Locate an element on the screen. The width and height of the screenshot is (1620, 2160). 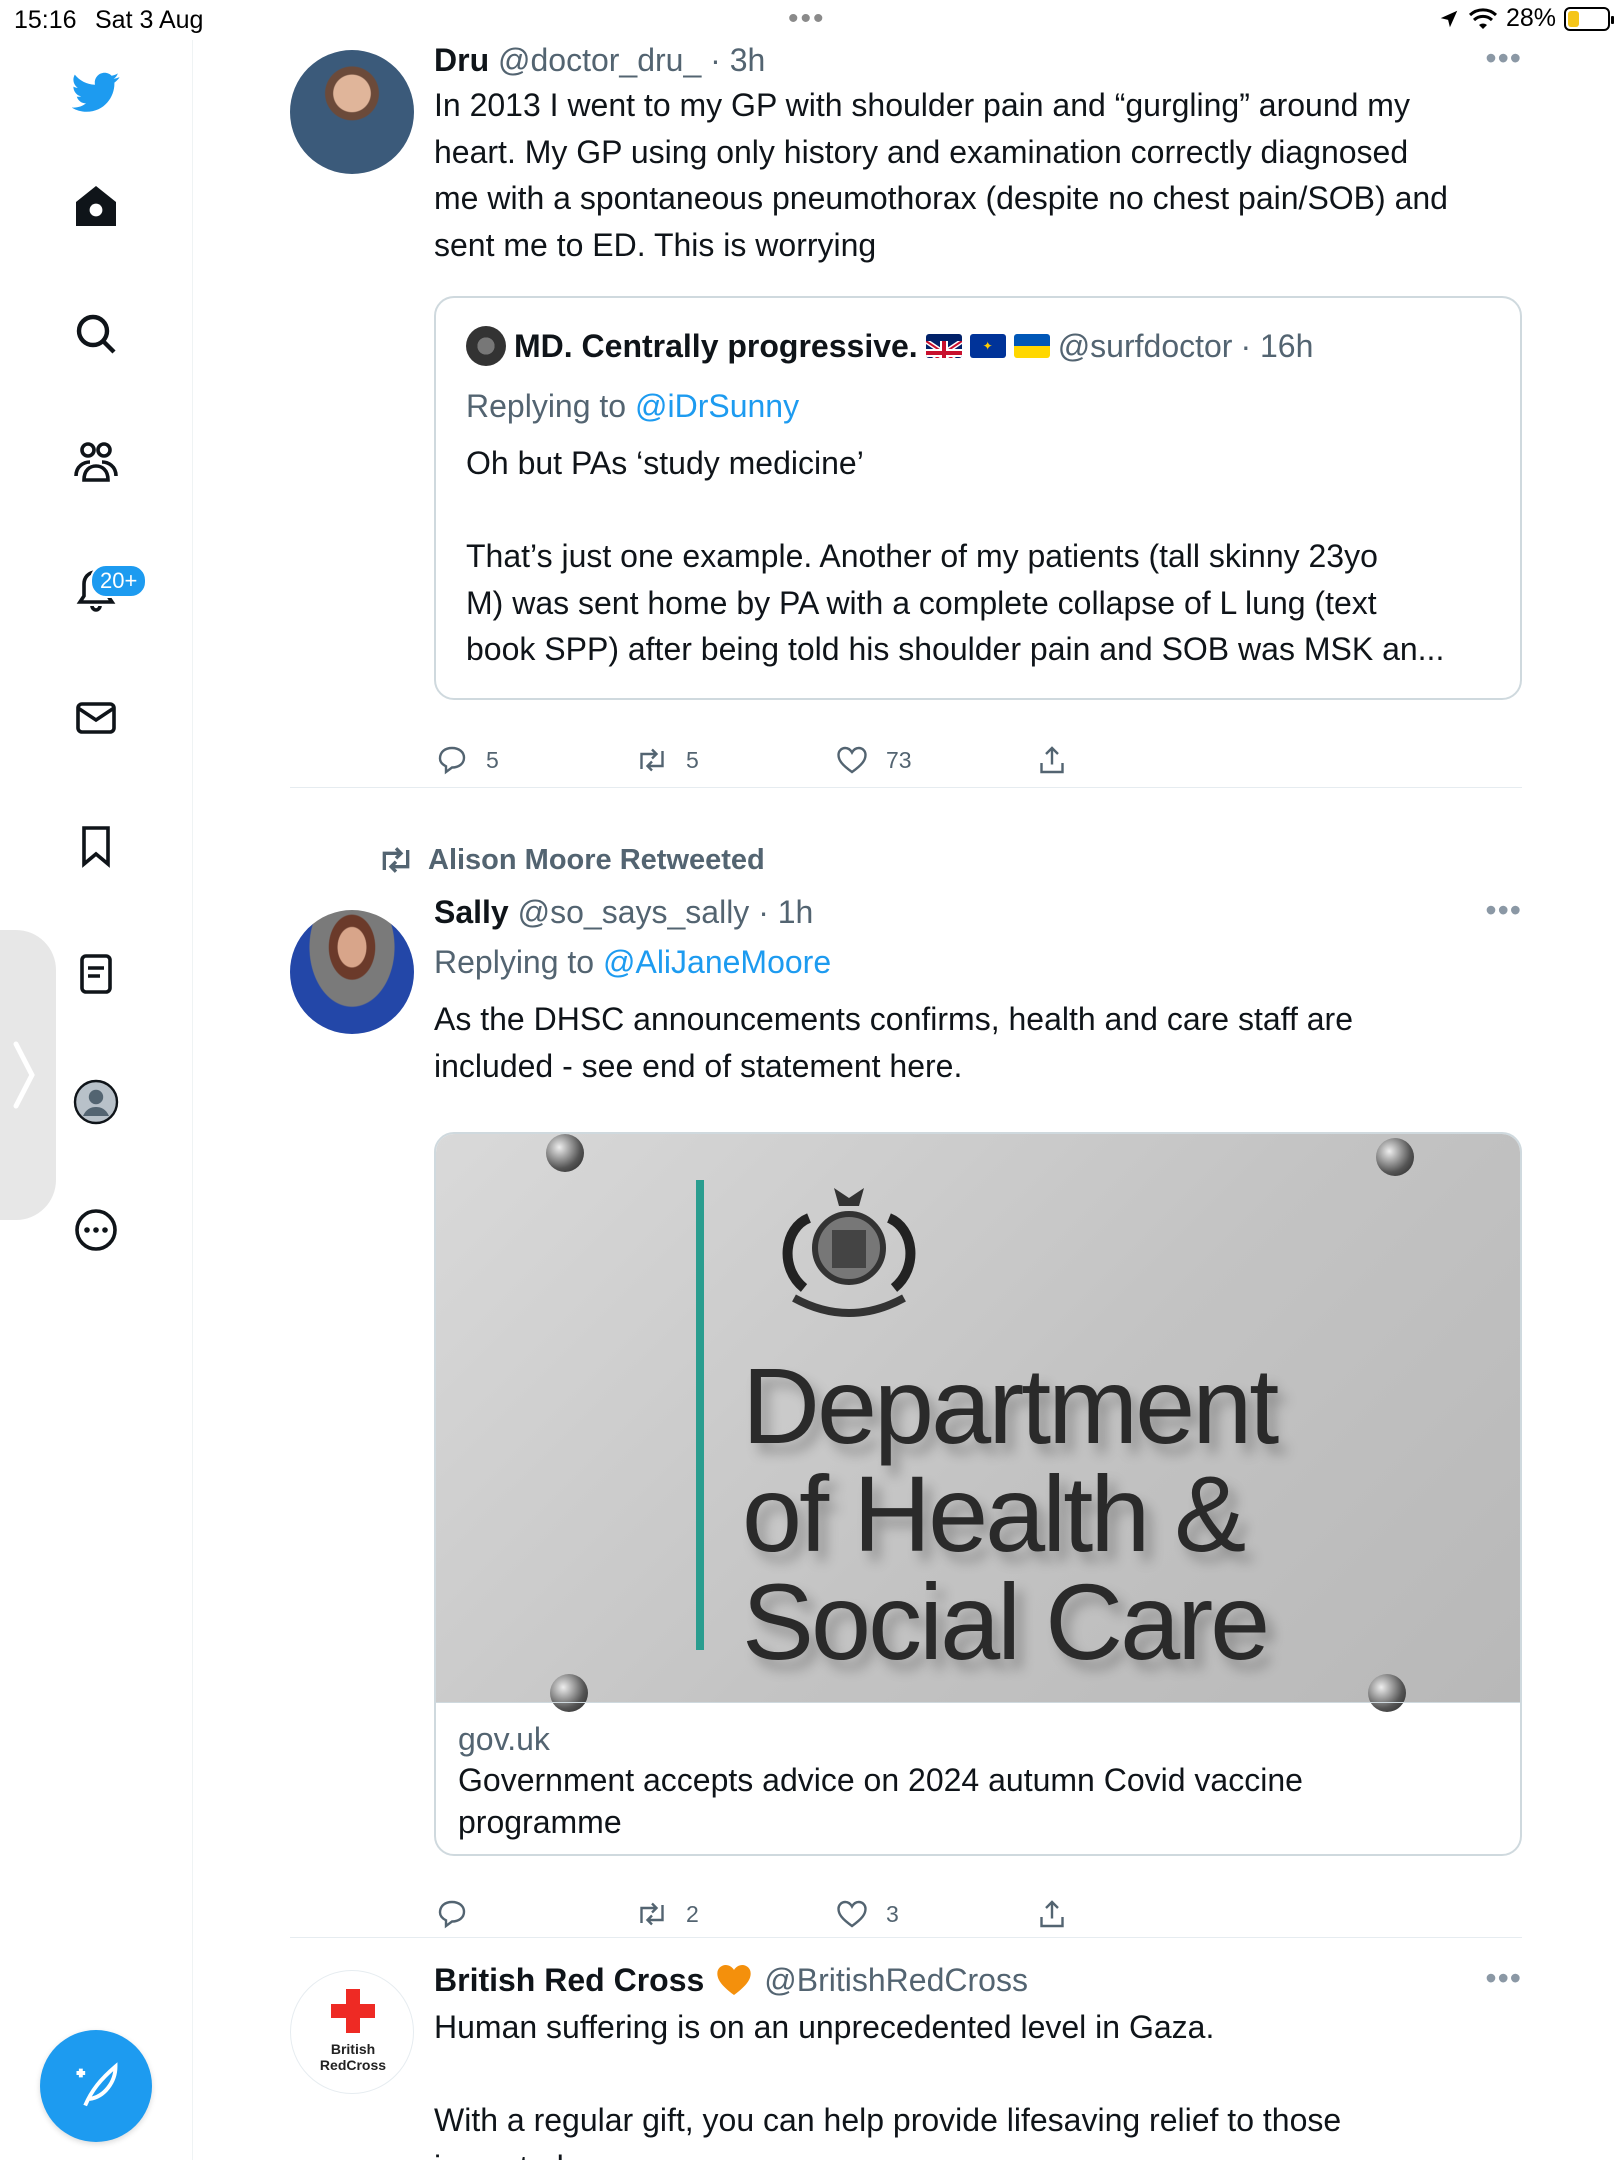
multitasking-dots-icon: ••• is located at coordinates (807, 19).